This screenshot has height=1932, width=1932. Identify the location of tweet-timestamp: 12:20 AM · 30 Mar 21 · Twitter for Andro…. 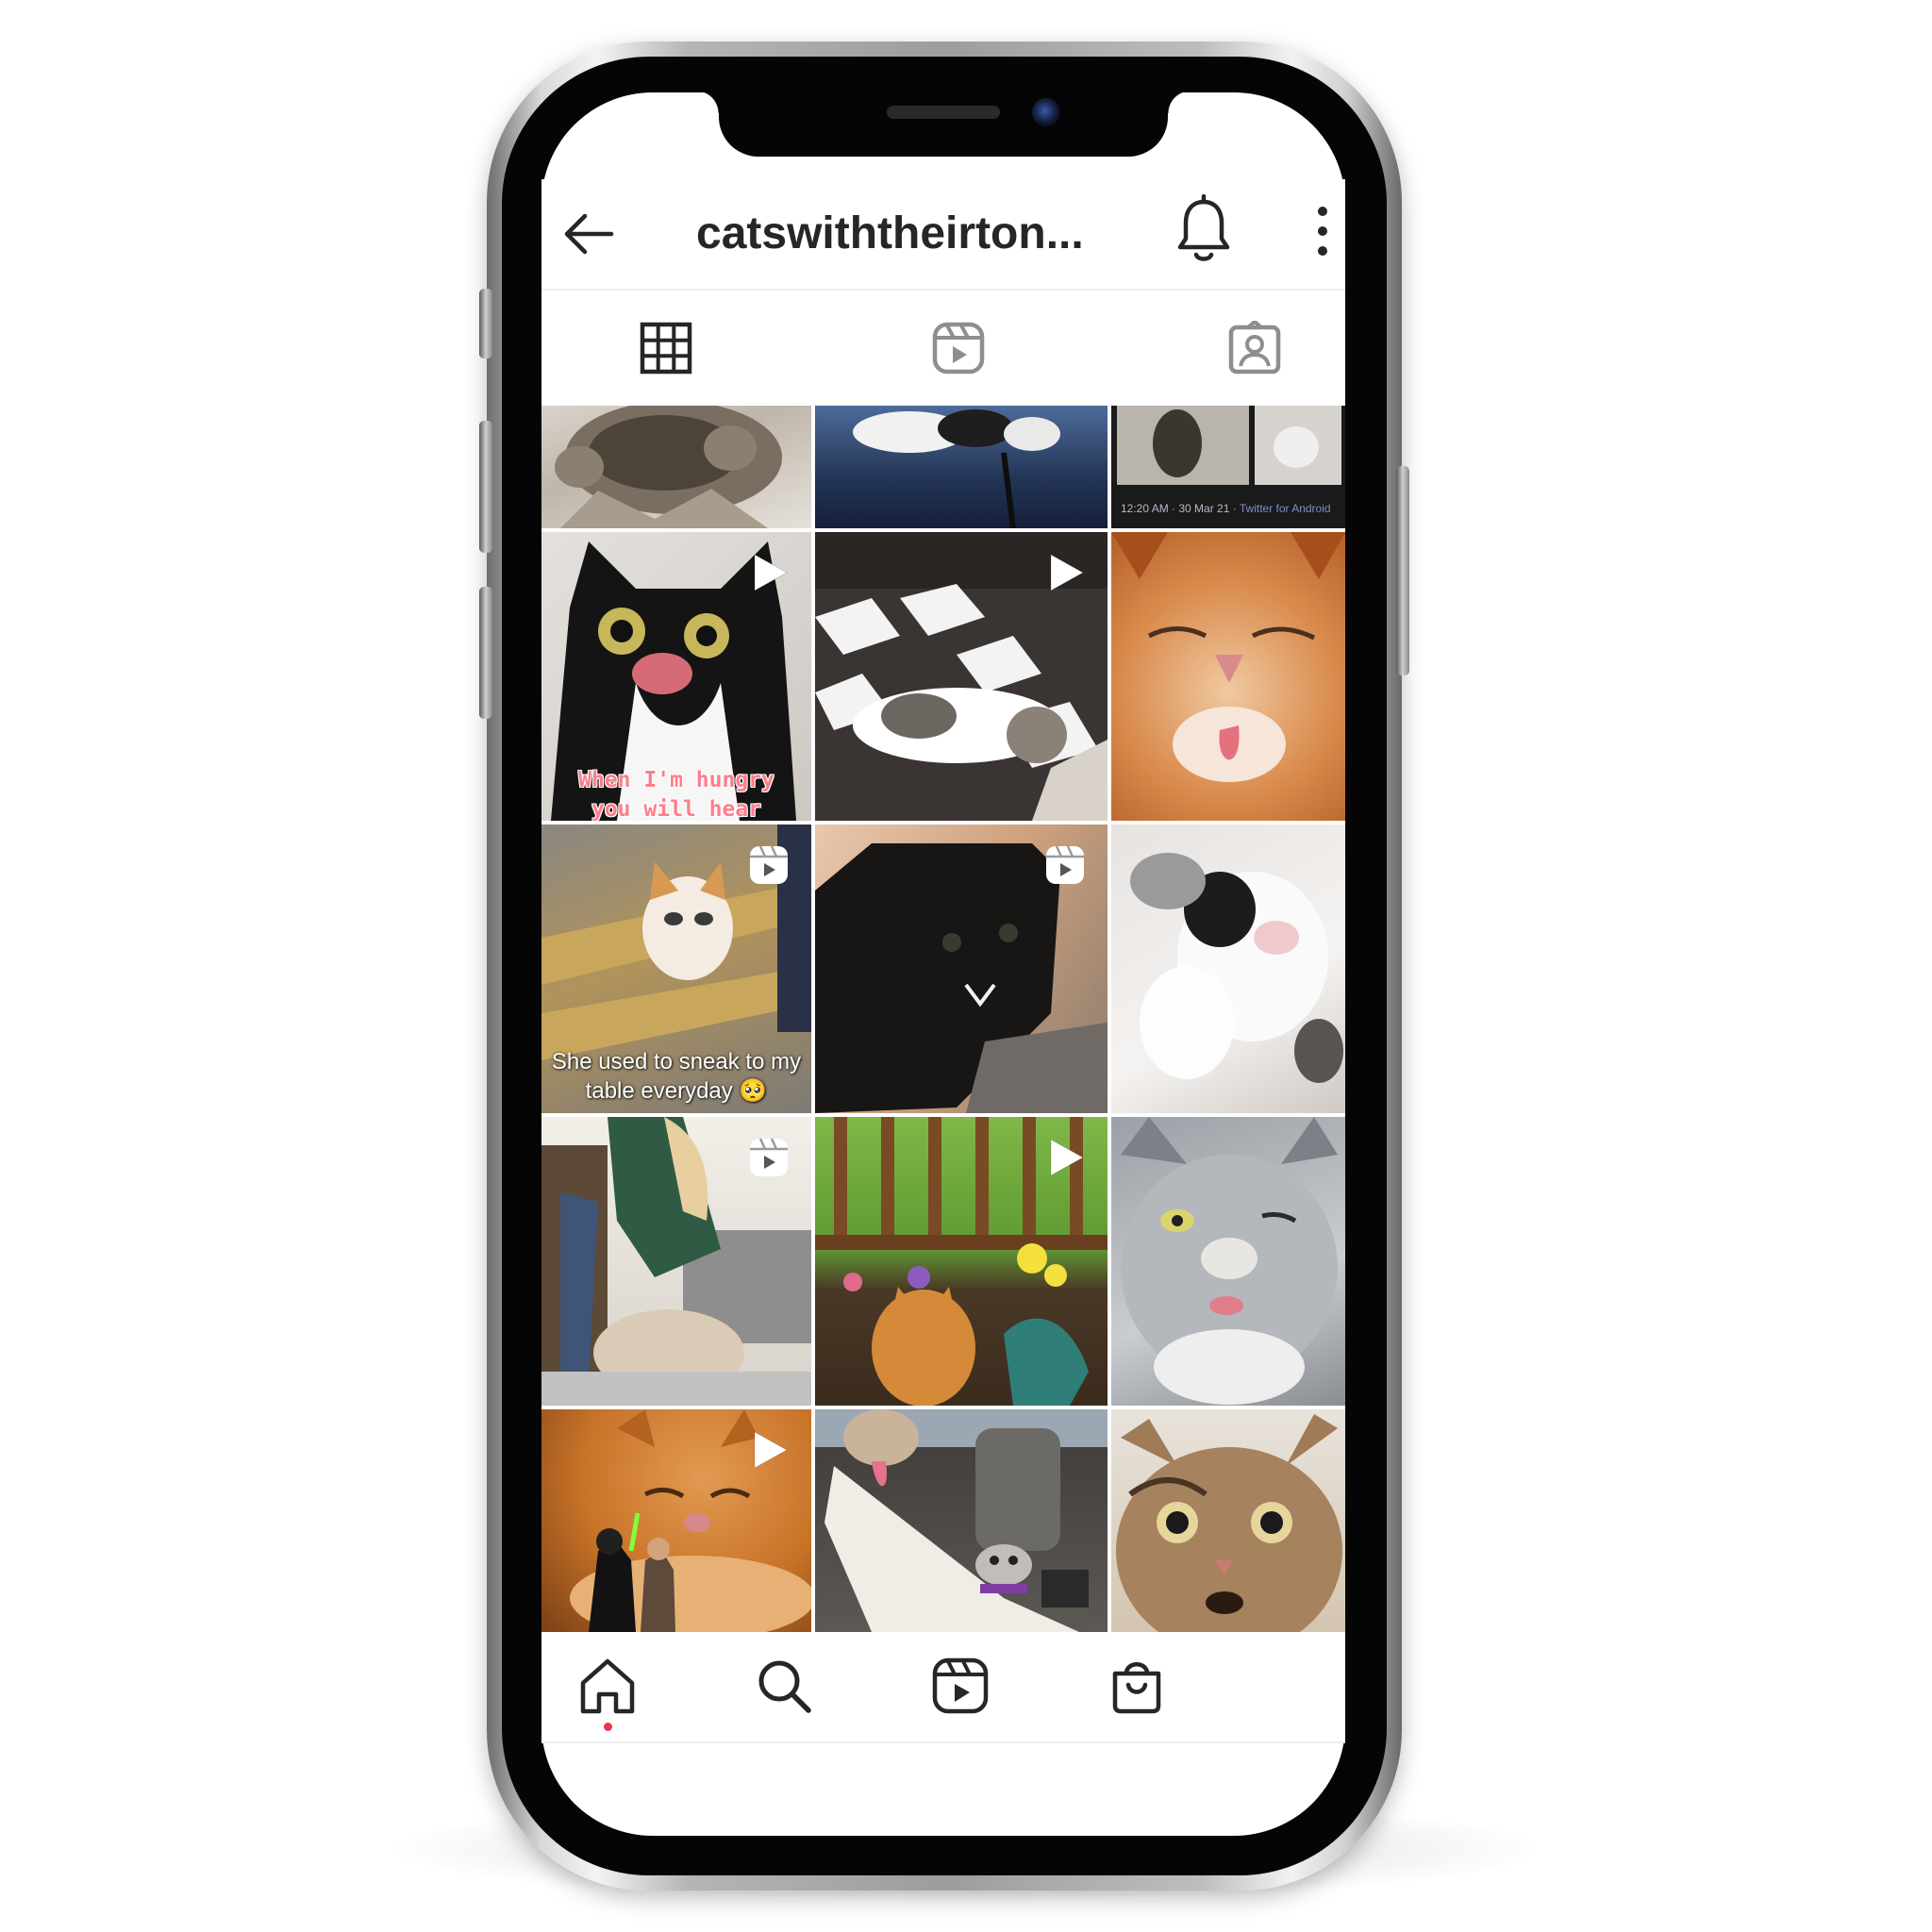
(1226, 508).